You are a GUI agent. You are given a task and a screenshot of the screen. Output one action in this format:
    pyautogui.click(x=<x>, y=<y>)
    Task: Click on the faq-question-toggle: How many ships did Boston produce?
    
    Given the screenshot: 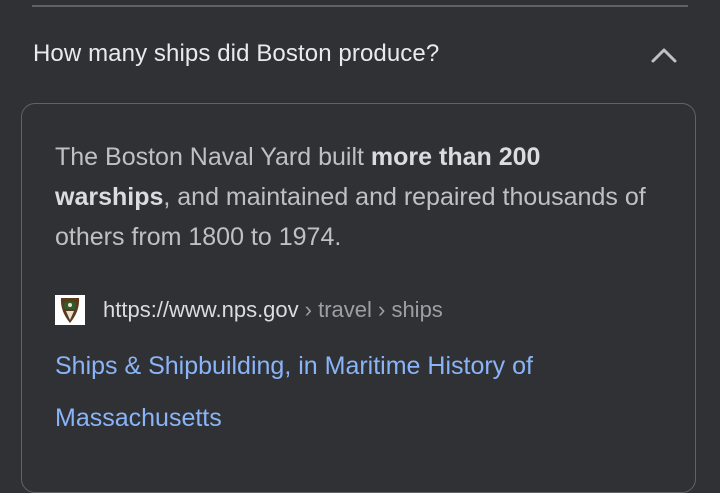 What is the action you would take?
    pyautogui.click(x=360, y=55)
    